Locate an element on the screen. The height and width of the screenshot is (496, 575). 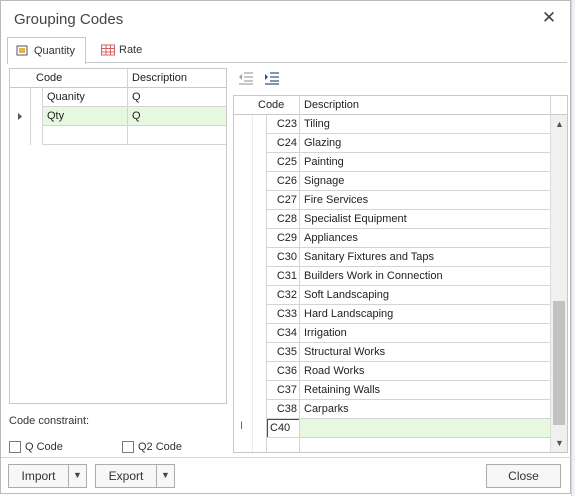
table-row-code: C35 is located at coordinates (283, 352).